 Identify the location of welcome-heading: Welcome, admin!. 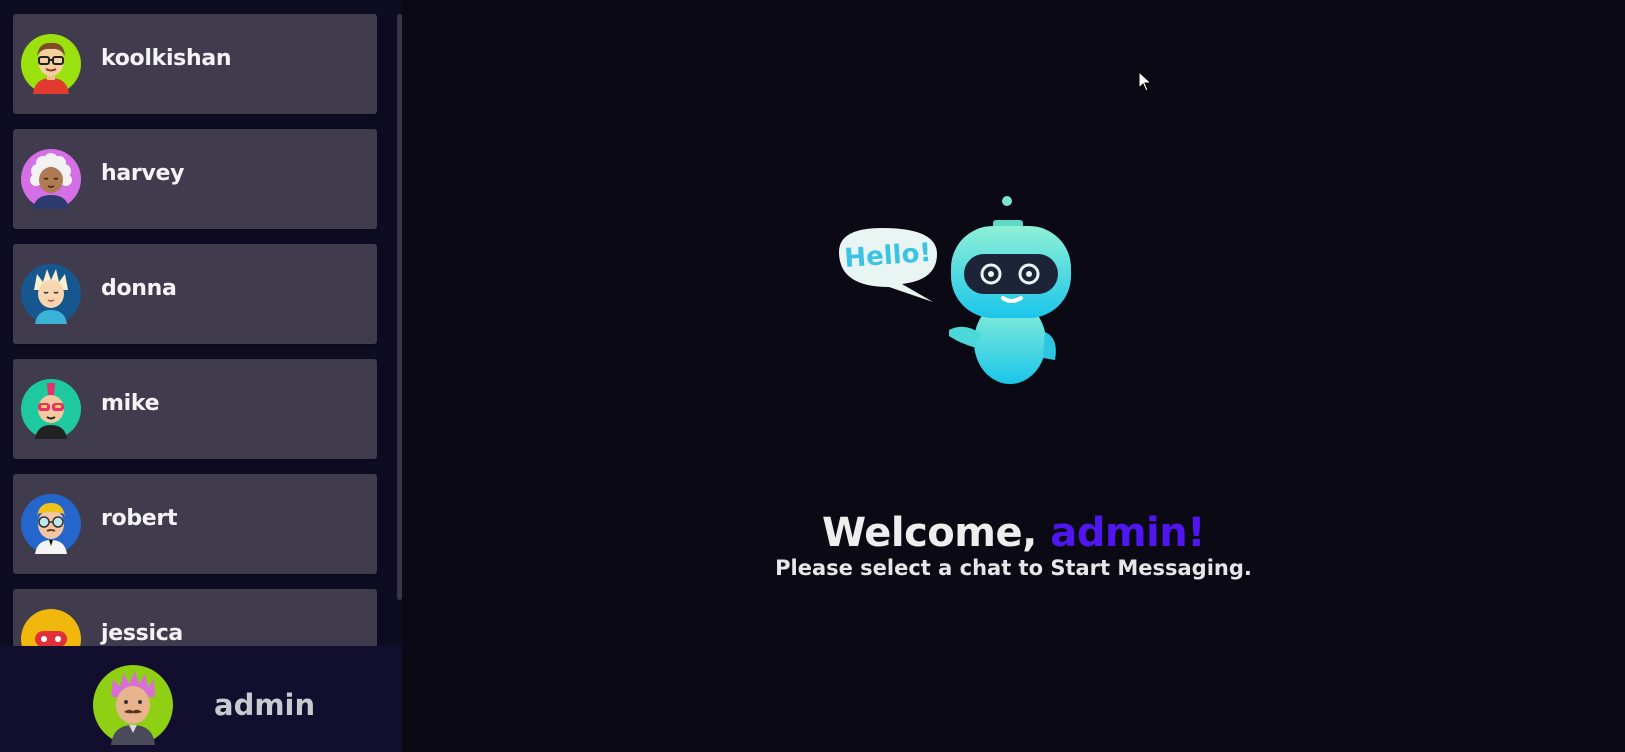
(1013, 533).